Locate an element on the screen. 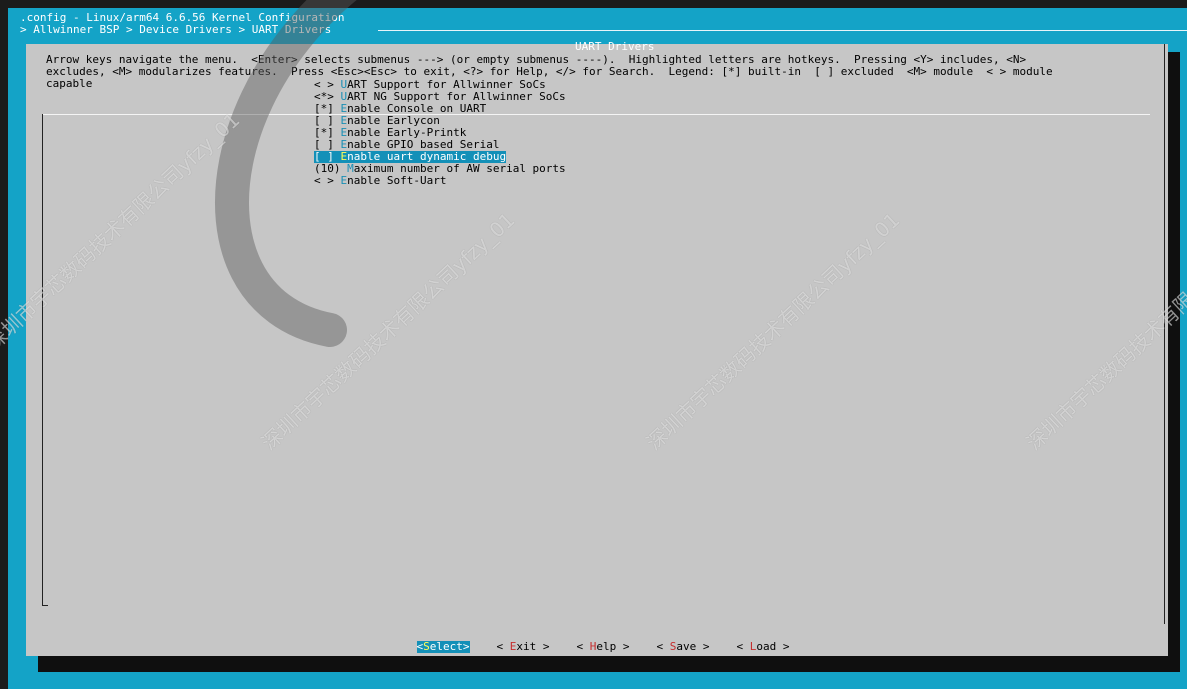  save-button: < Save > is located at coordinates (683, 647).